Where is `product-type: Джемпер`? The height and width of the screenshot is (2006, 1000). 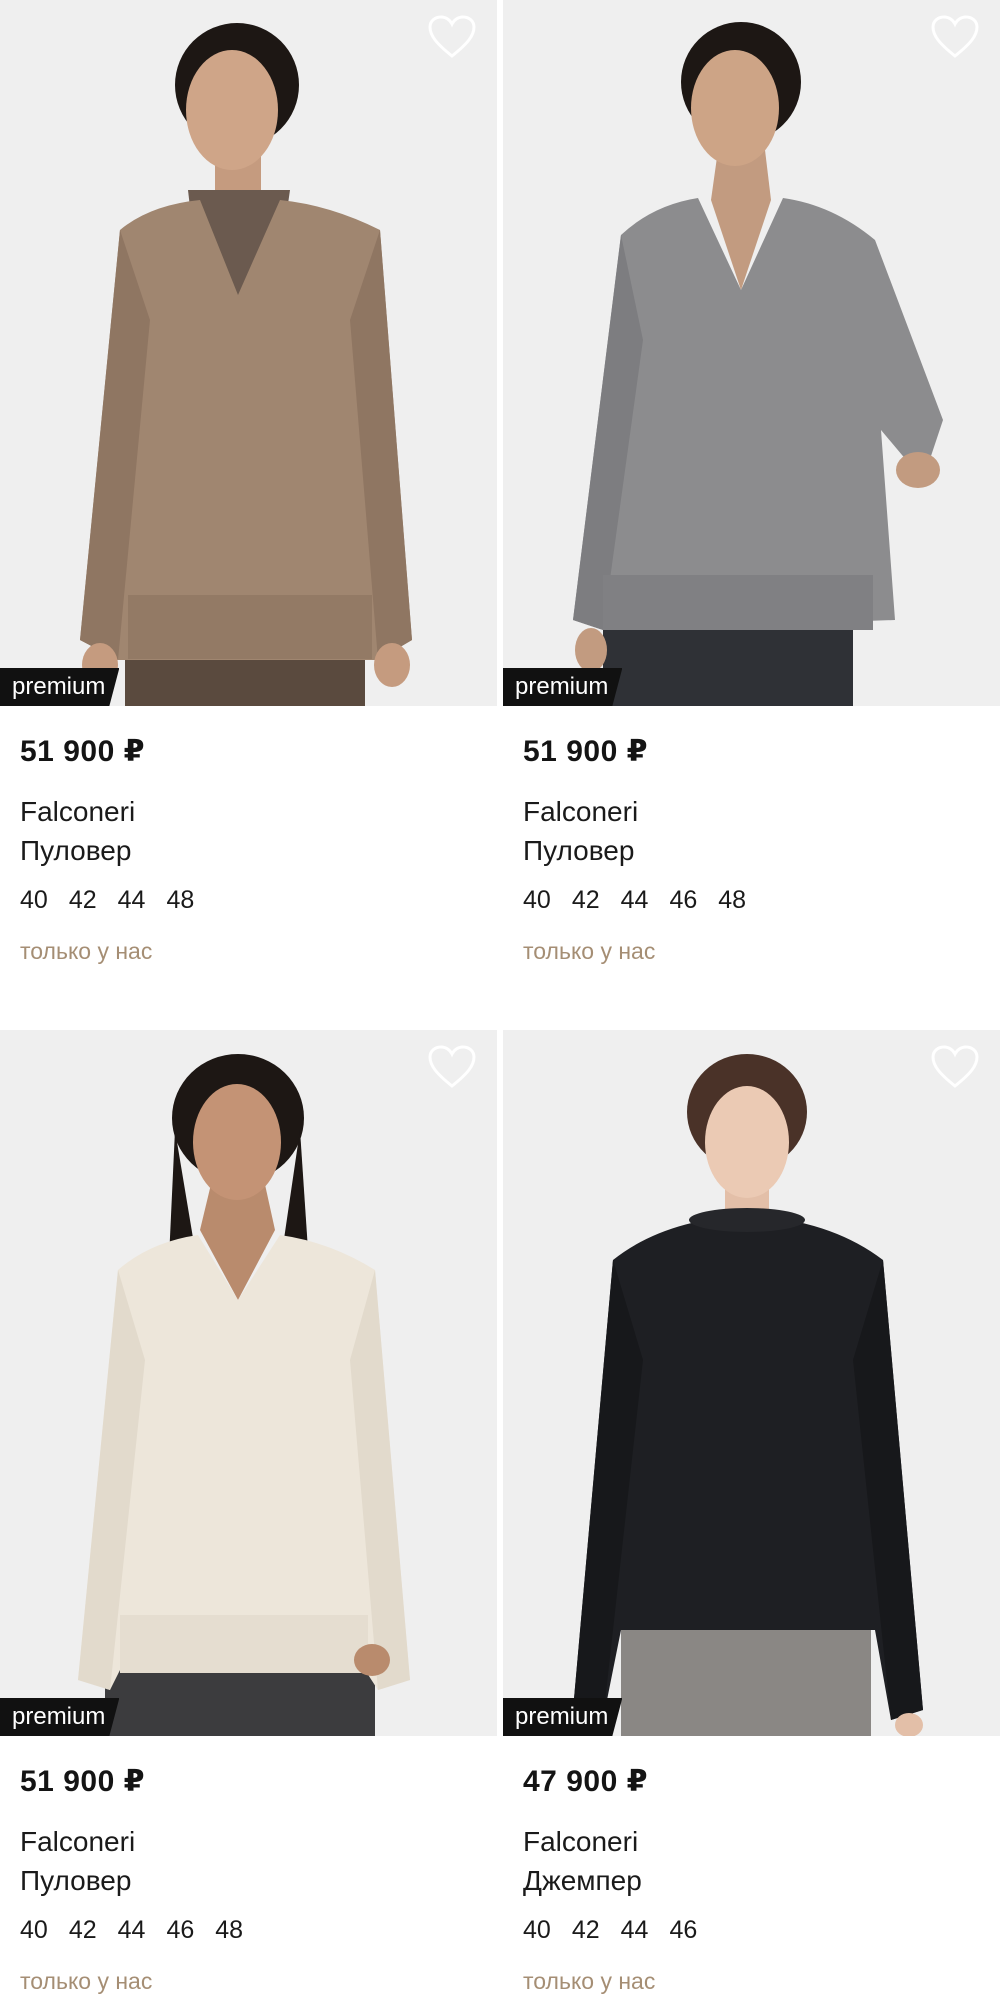 product-type: Джемпер is located at coordinates (582, 1881).